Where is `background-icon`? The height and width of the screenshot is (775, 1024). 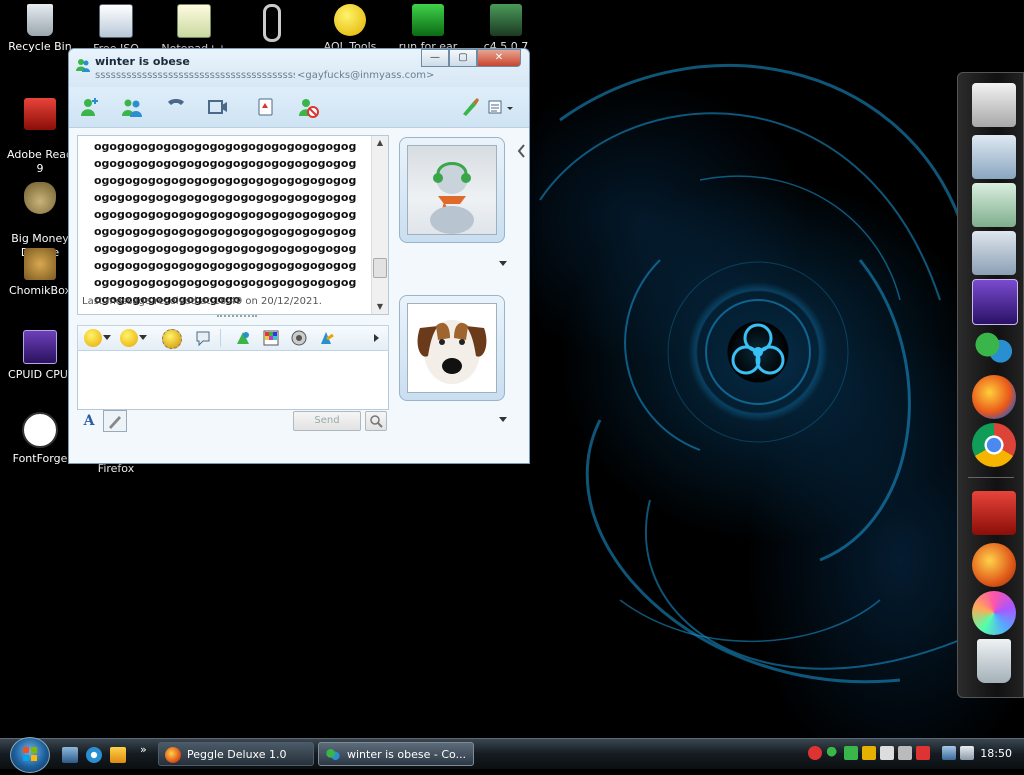
background-icon is located at coordinates (271, 338).